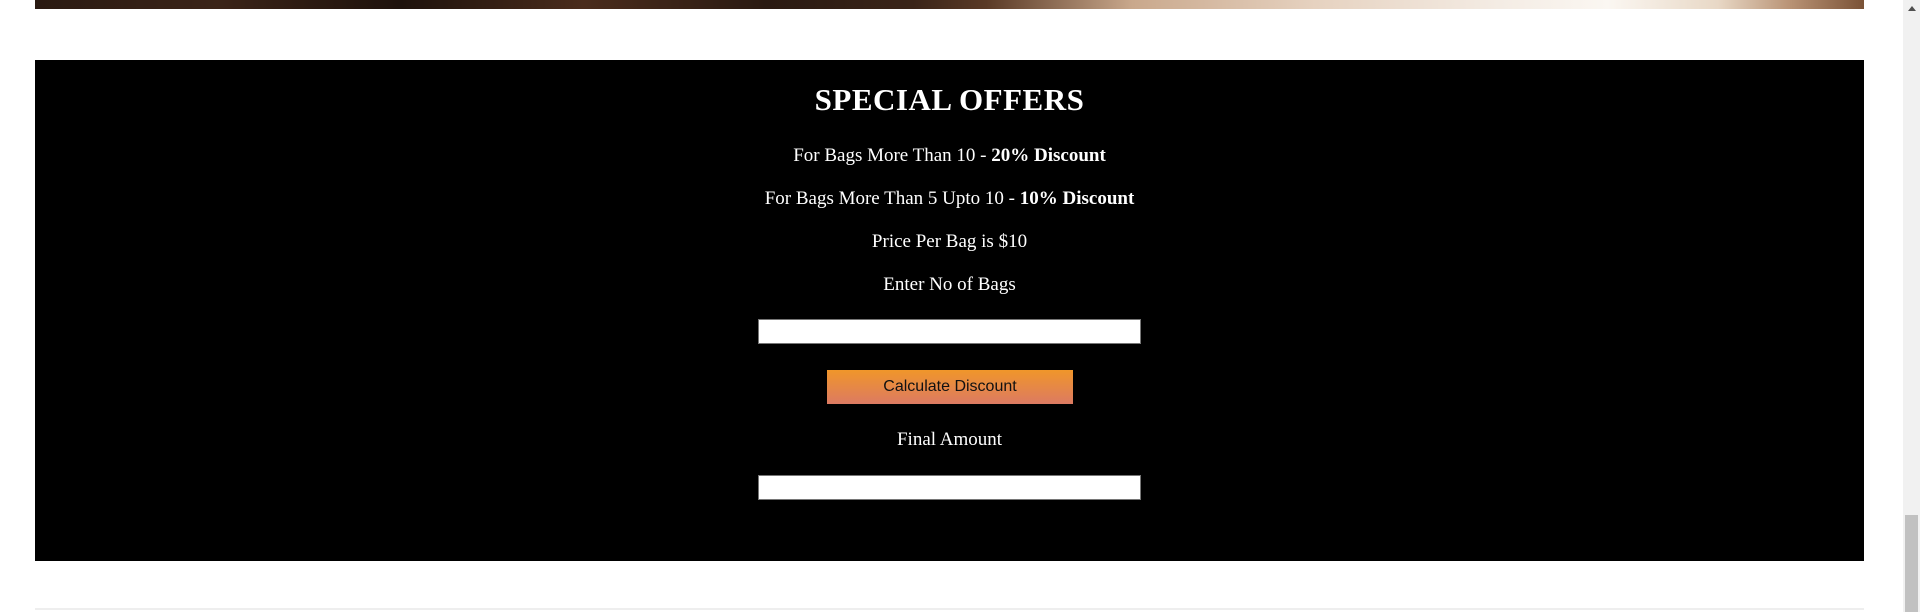  What do you see at coordinates (949, 241) in the screenshot?
I see `price-per-bag-text: Price Per Bag is $10` at bounding box center [949, 241].